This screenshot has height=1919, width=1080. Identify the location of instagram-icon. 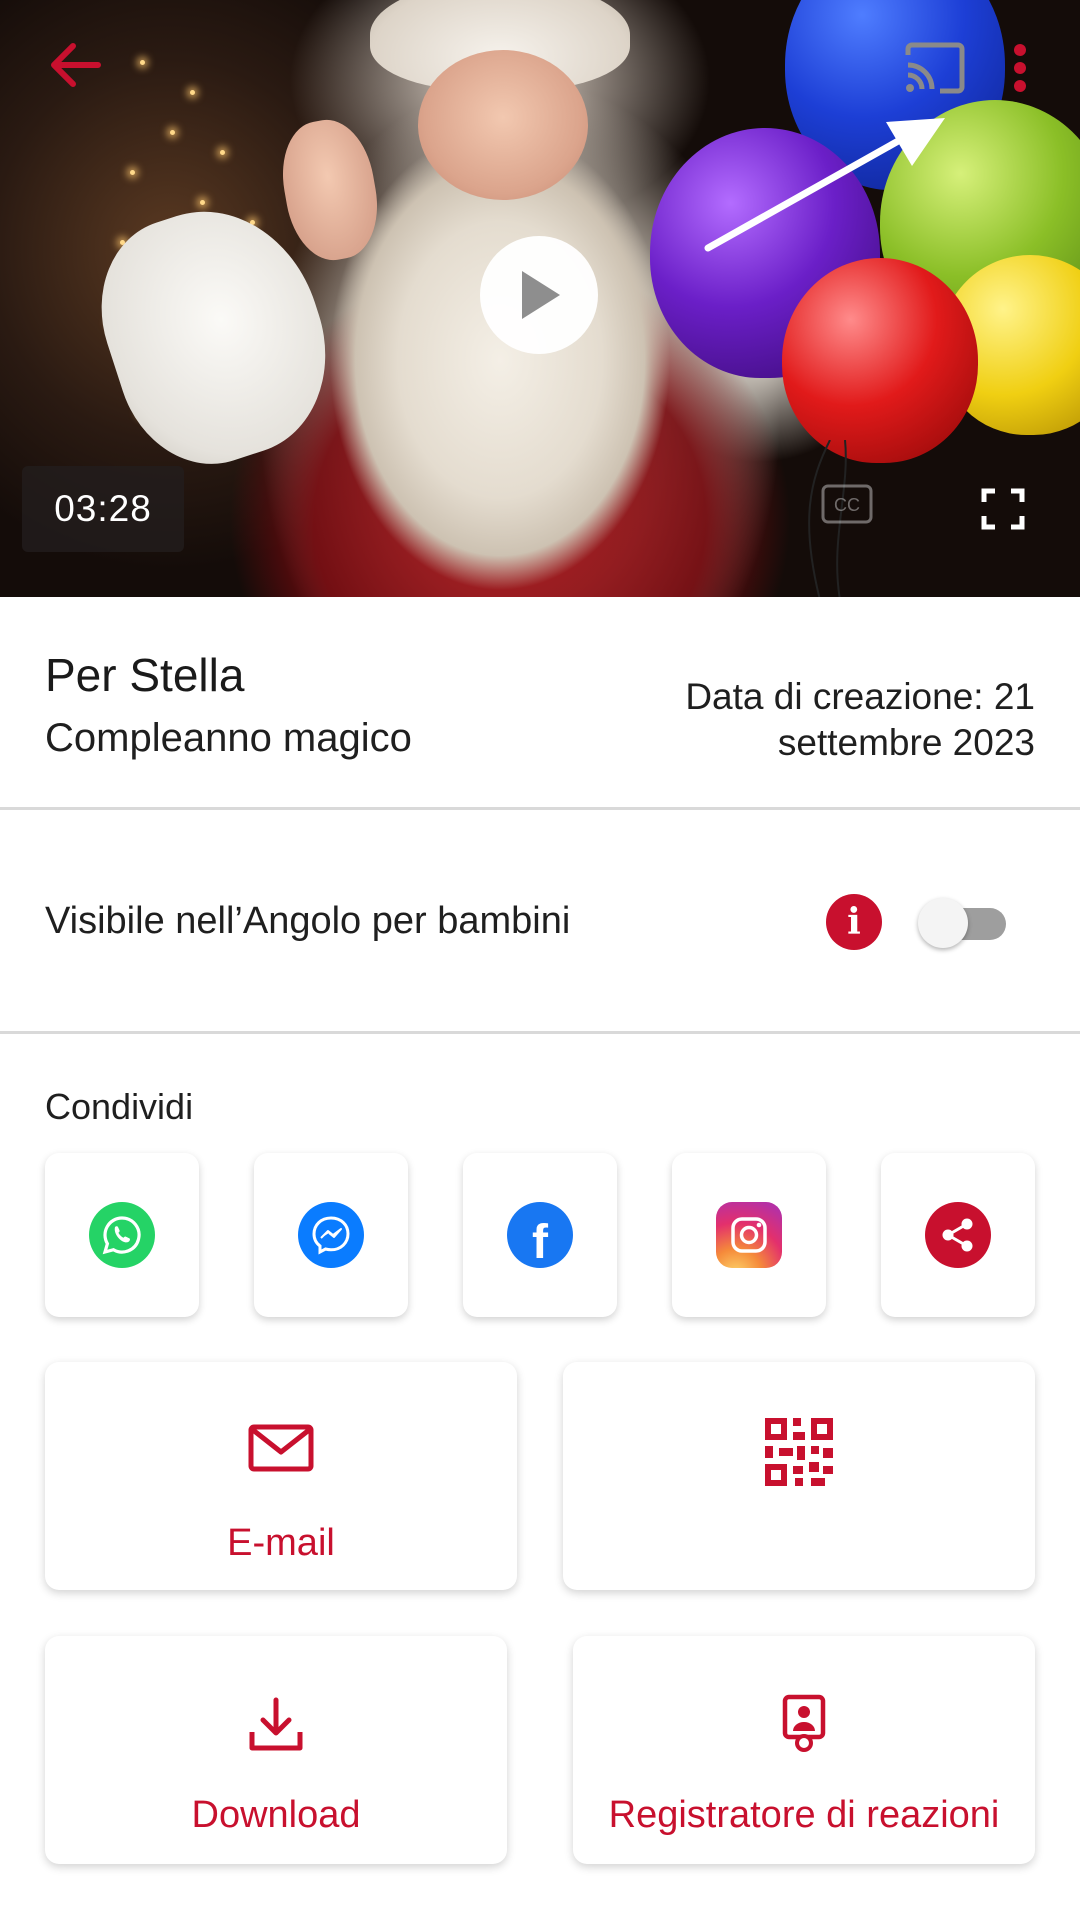
(749, 1235).